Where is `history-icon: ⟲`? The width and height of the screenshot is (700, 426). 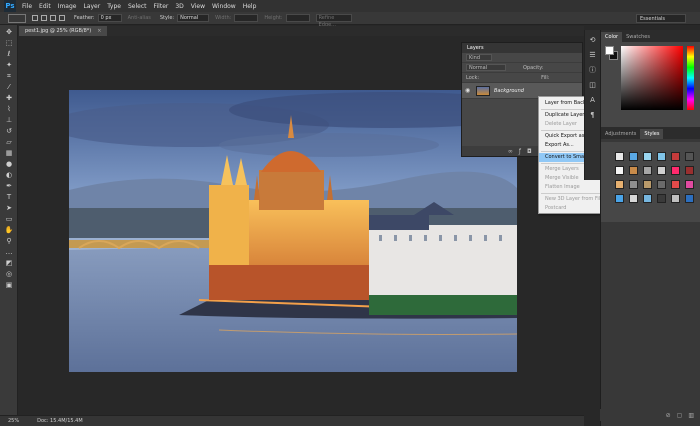 history-icon: ⟲ is located at coordinates (592, 40).